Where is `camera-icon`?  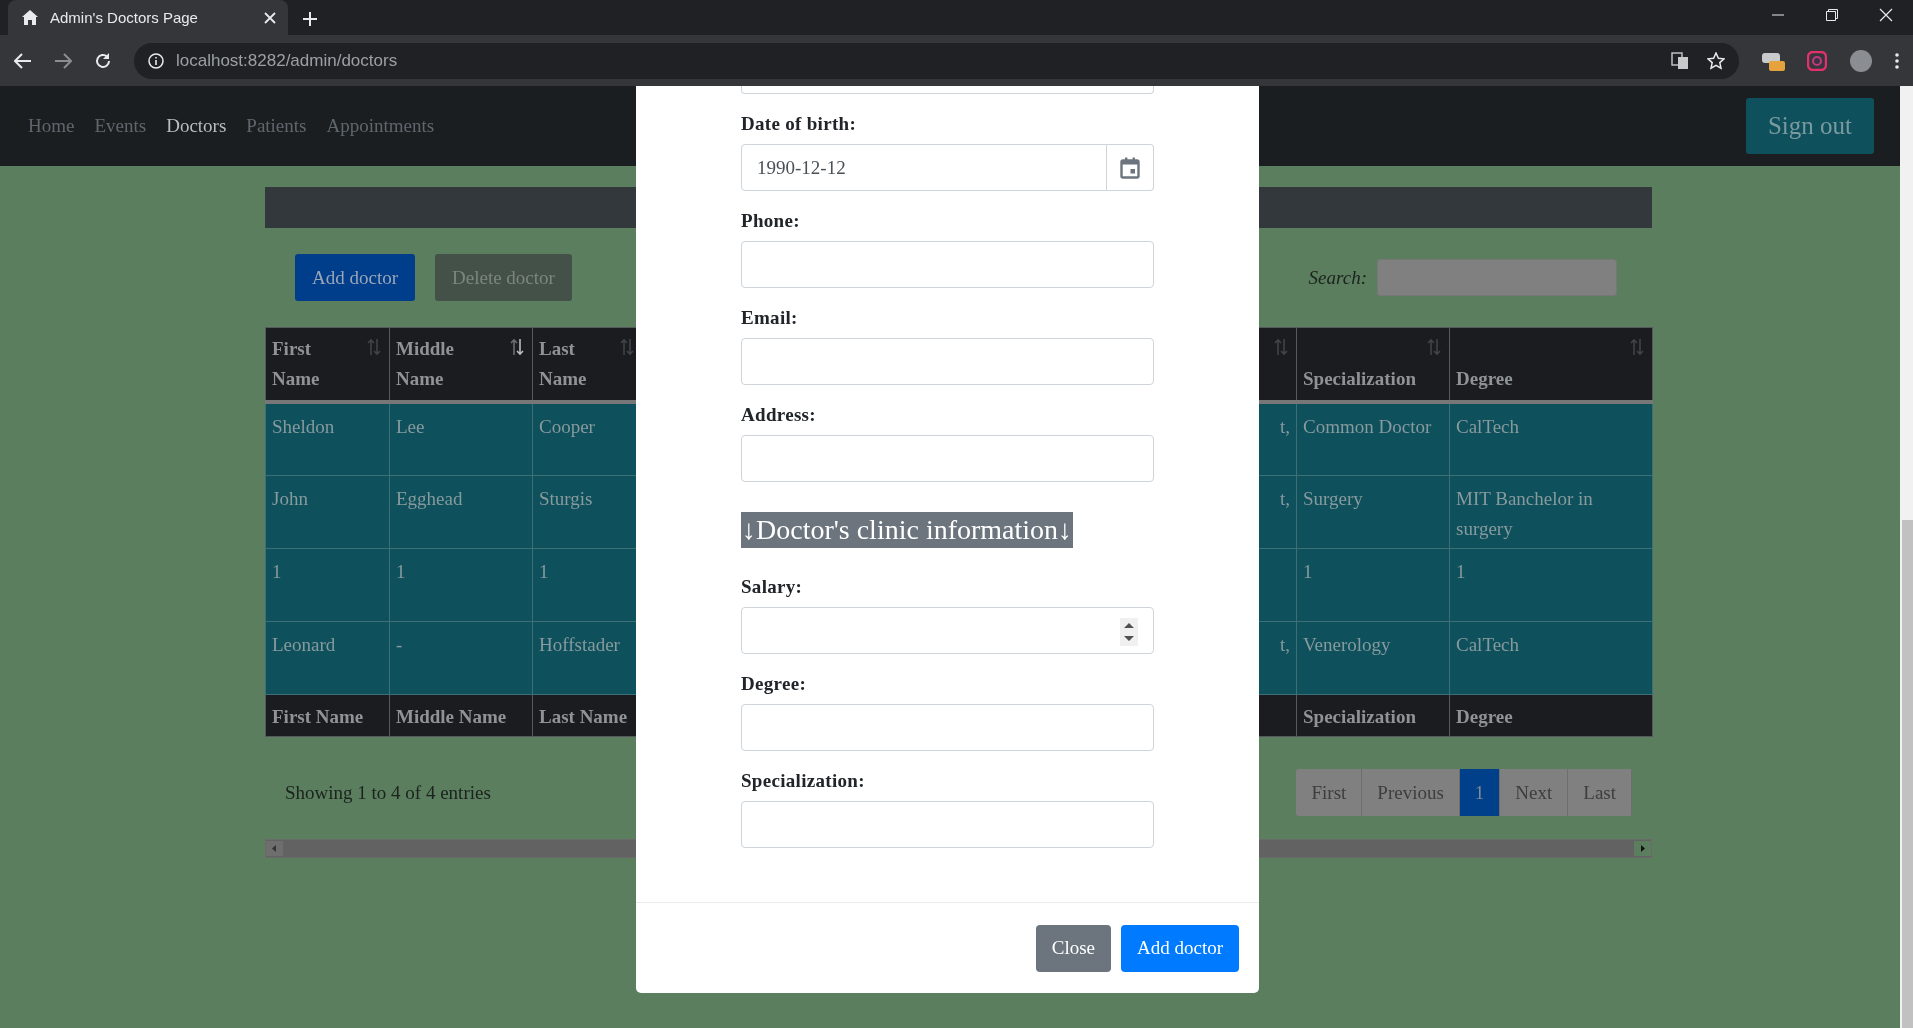
camera-icon is located at coordinates (1817, 60).